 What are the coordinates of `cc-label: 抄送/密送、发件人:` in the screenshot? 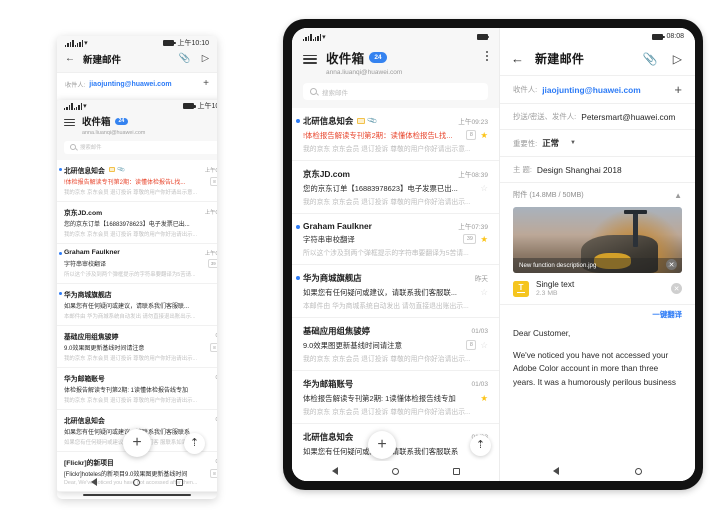 It's located at (545, 116).